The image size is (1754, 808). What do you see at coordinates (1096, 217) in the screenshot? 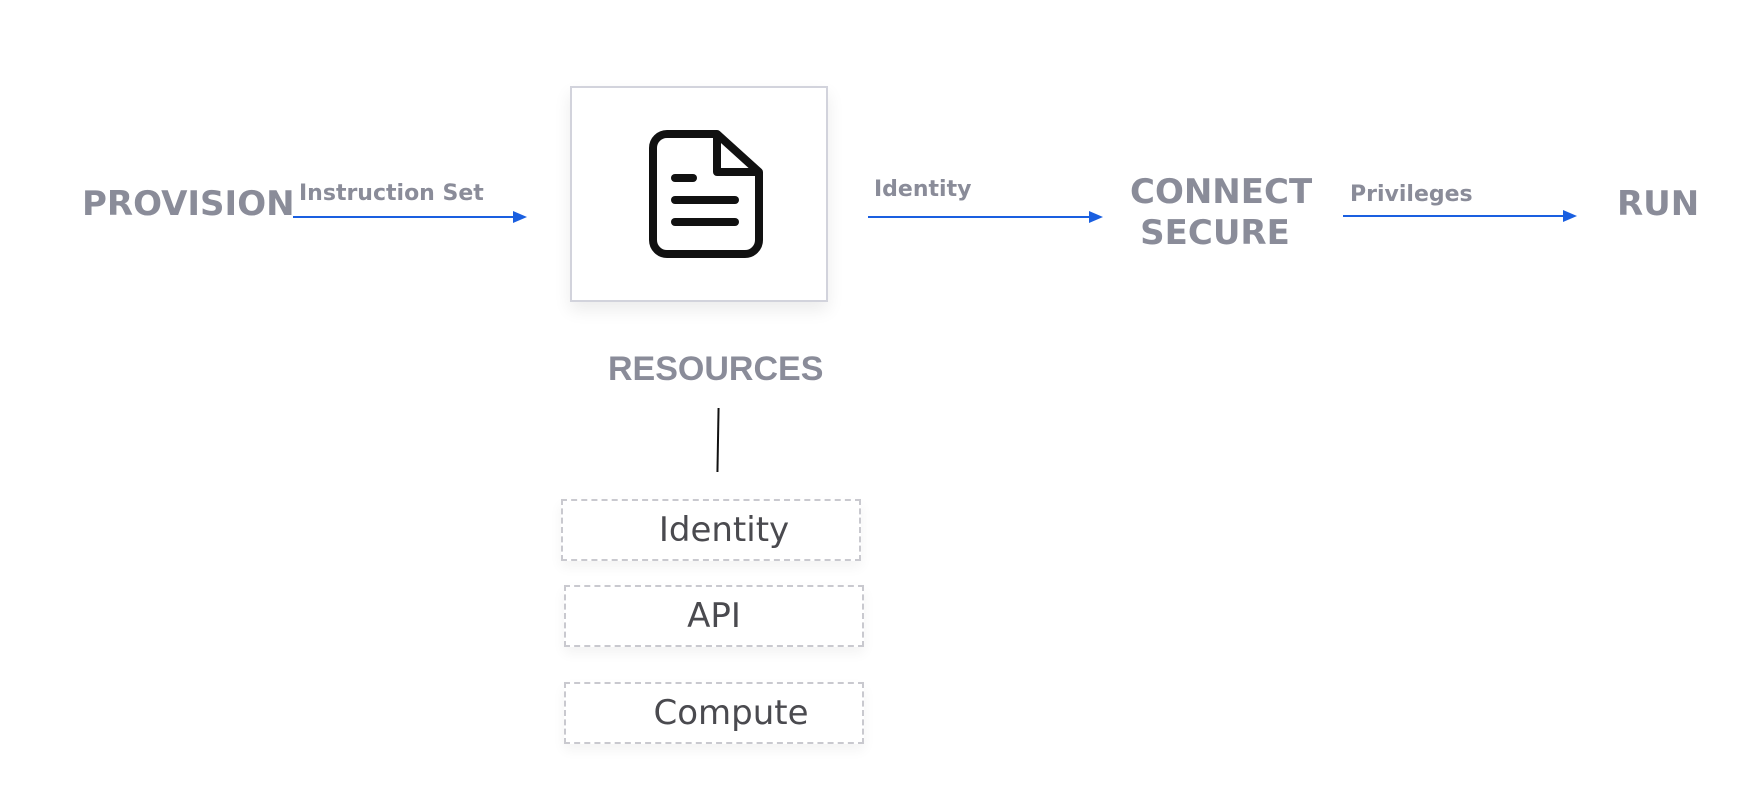
I see `arrow-head-document-to-connect` at bounding box center [1096, 217].